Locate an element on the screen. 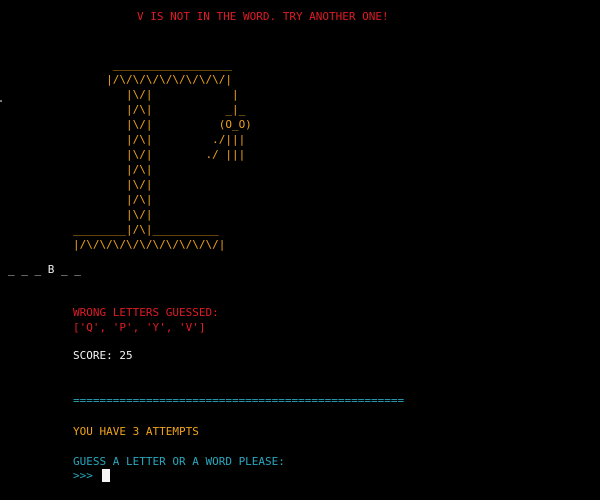  input-prompt-symbol: >>> is located at coordinates (86, 475).